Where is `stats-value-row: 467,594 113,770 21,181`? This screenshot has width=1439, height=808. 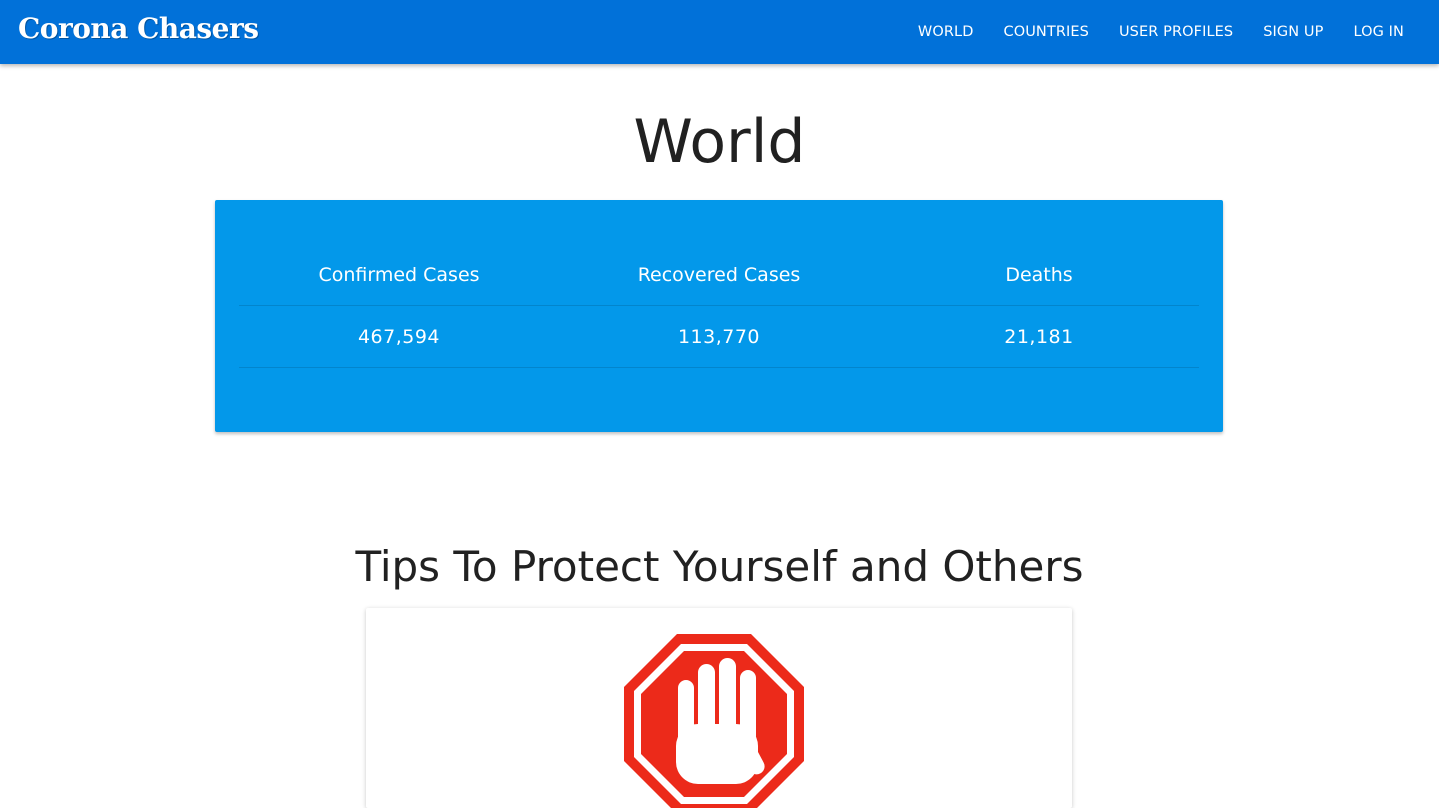
stats-value-row: 467,594 113,770 21,181 is located at coordinates (719, 336).